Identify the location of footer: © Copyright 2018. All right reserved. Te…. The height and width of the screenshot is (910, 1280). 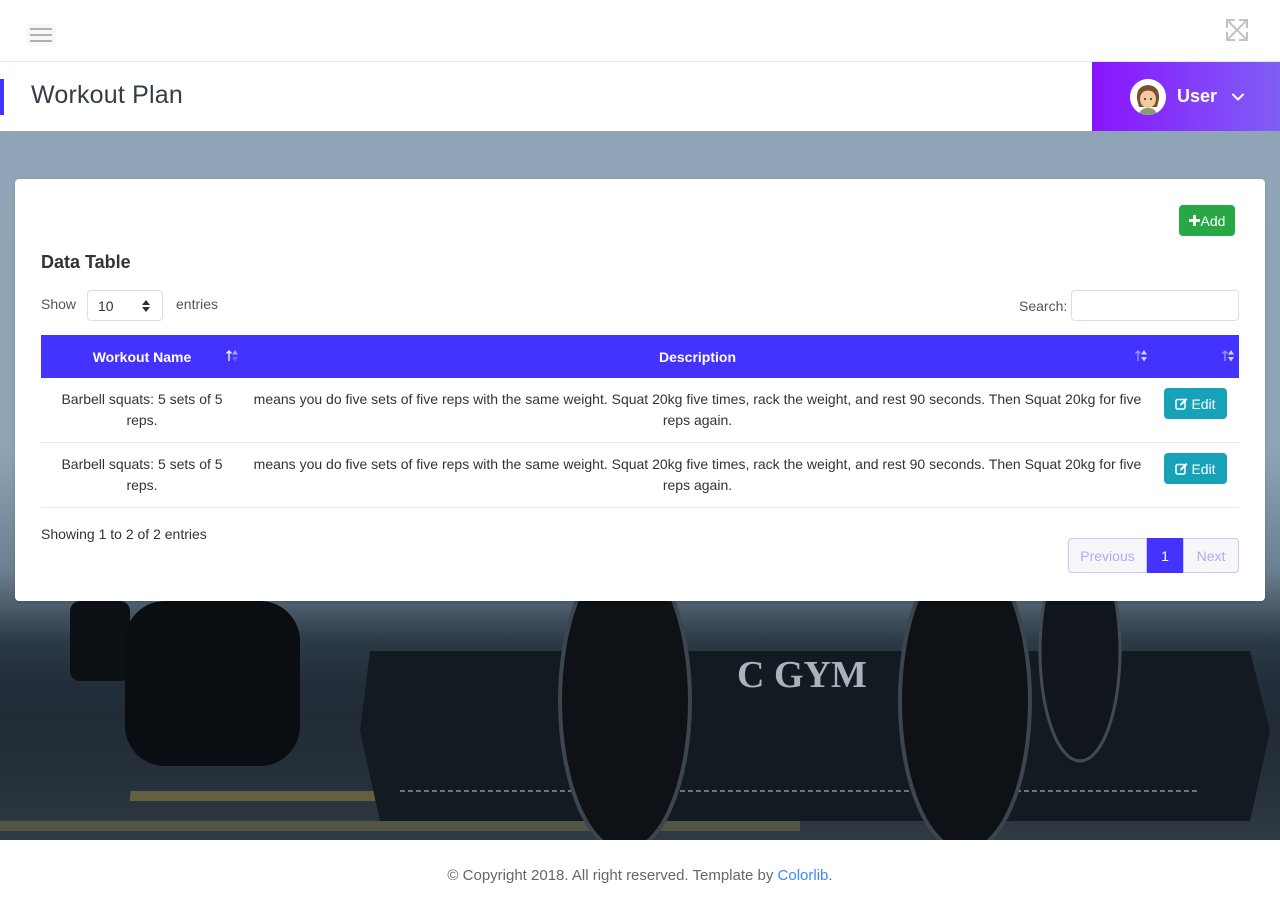
(640, 875).